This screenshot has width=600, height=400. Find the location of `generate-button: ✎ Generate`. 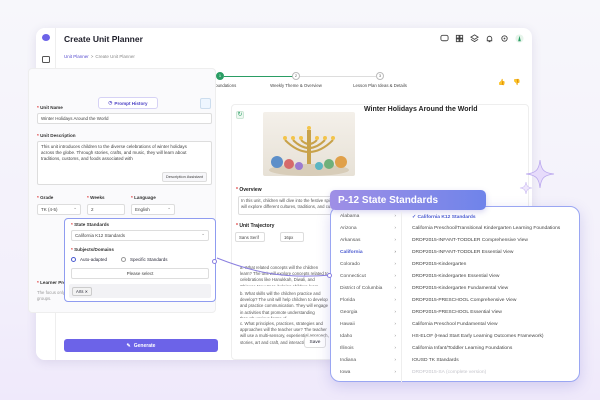

generate-button: ✎ Generate is located at coordinates (141, 345).